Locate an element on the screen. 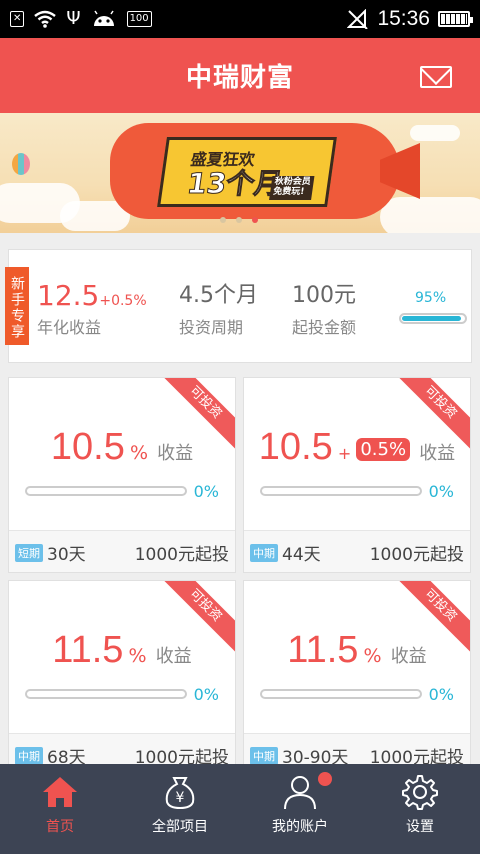 Image resolution: width=480 pixels, height=854 pixels. nav-settings: 设置 is located at coordinates (420, 809).